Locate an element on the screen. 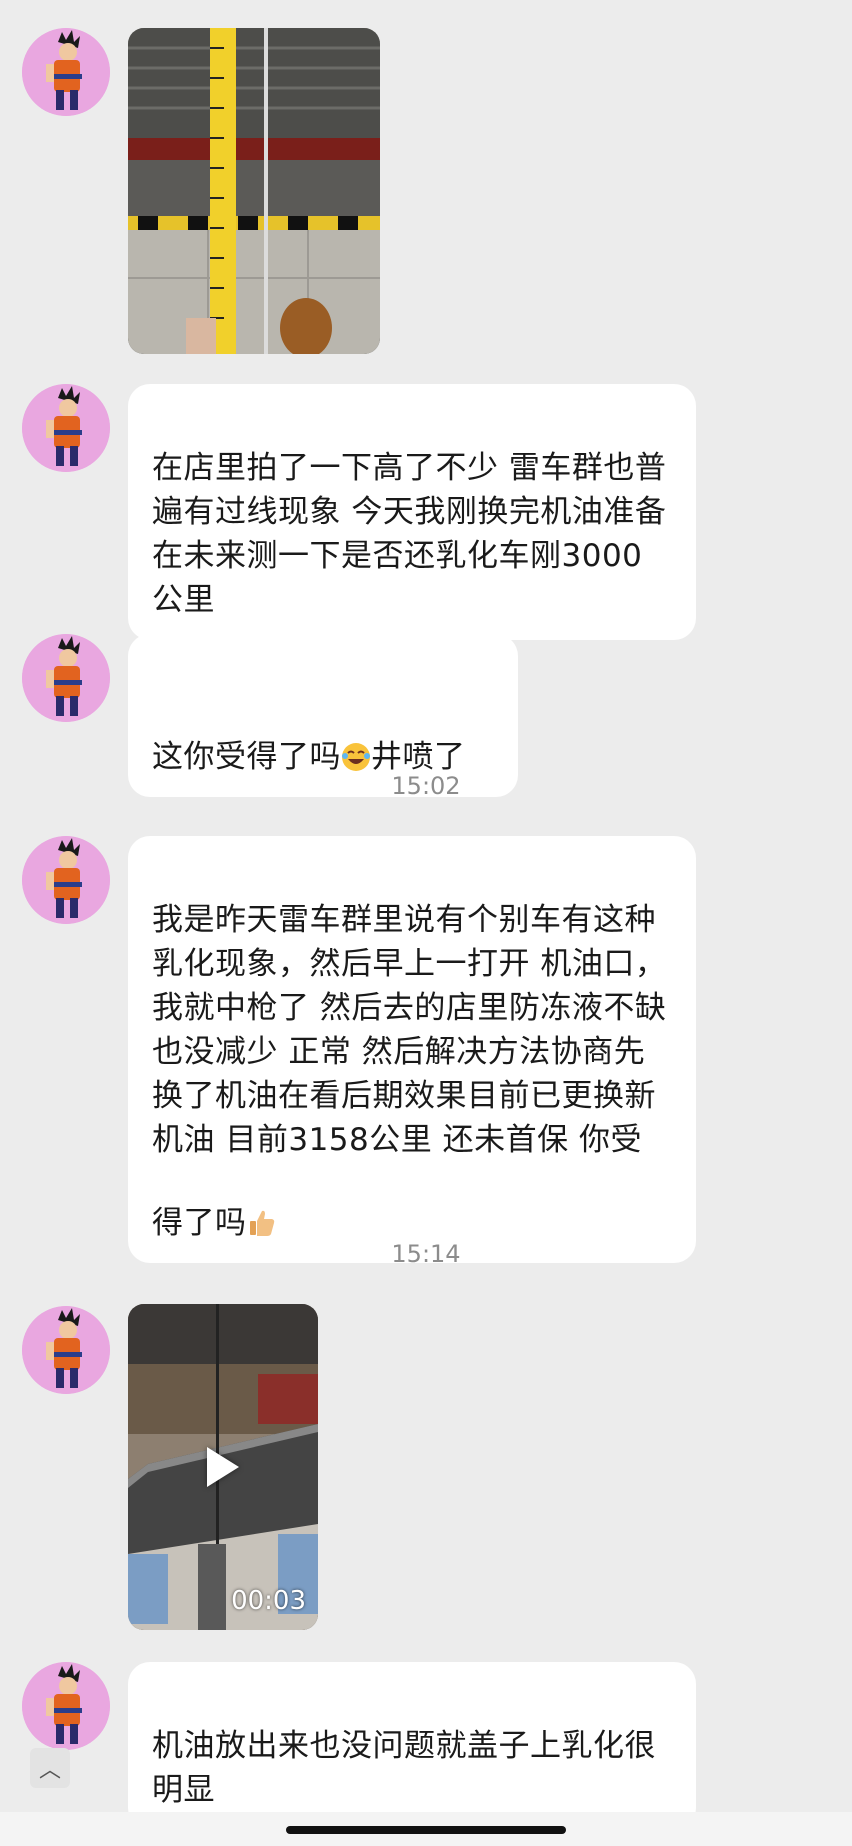  joy-emoji-icon is located at coordinates (356, 733).